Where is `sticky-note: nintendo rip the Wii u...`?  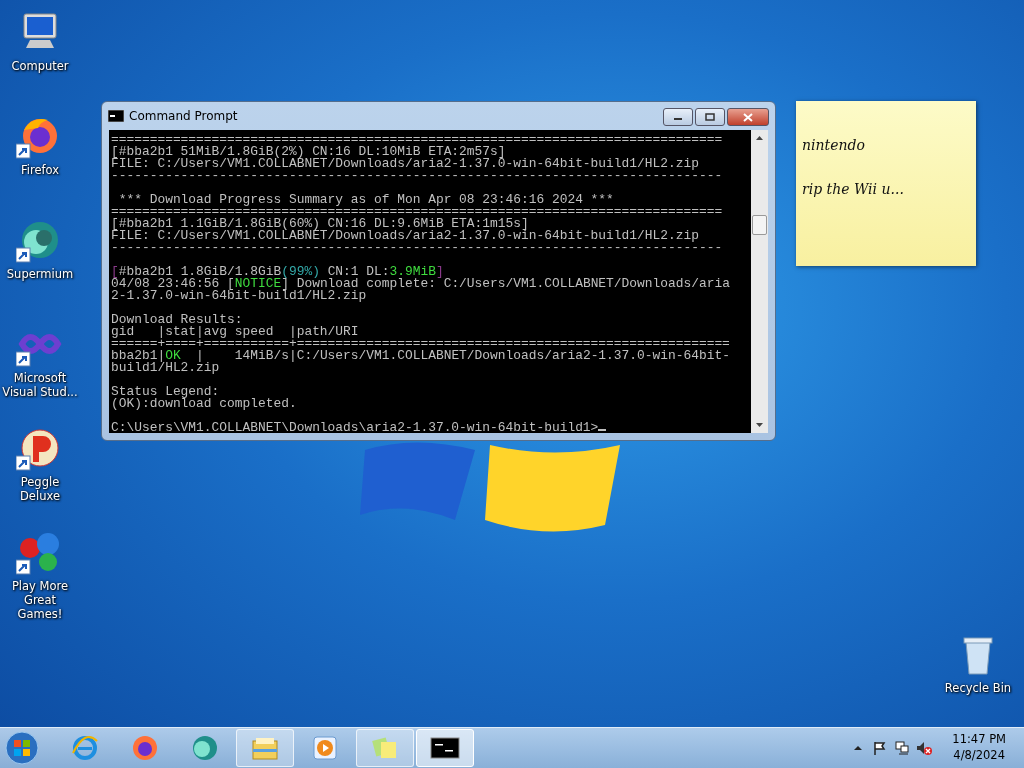 sticky-note: nintendo rip the Wii u... is located at coordinates (886, 183).